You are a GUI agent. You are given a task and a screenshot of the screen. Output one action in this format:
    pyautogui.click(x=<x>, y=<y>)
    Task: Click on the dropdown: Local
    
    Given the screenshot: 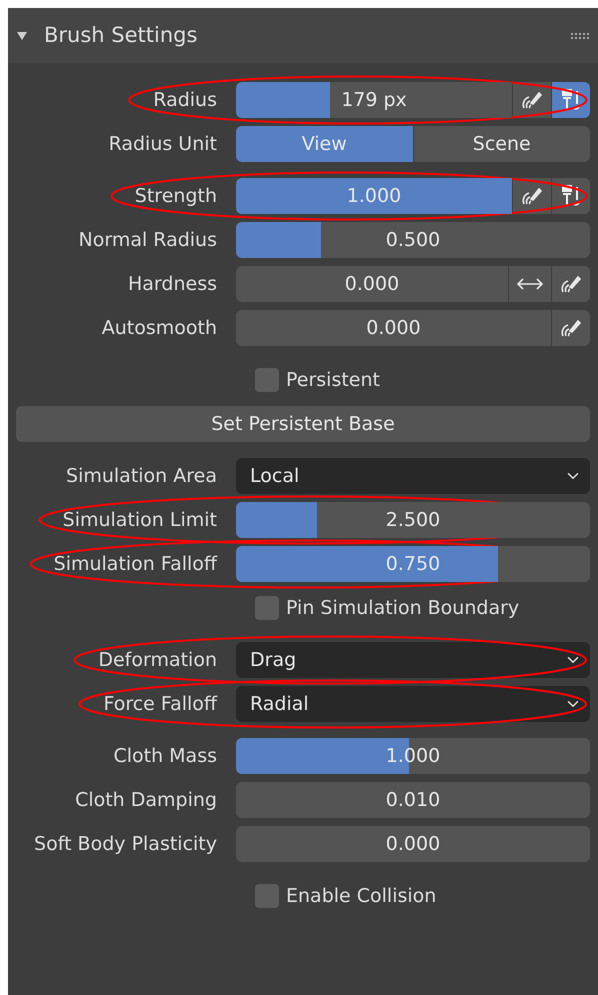 What is the action you would take?
    pyautogui.click(x=413, y=476)
    